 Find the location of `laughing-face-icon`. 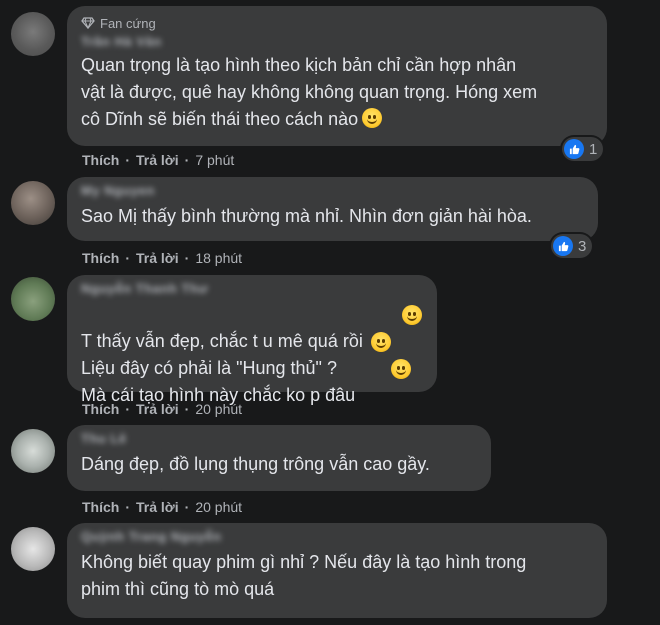

laughing-face-icon is located at coordinates (412, 315).